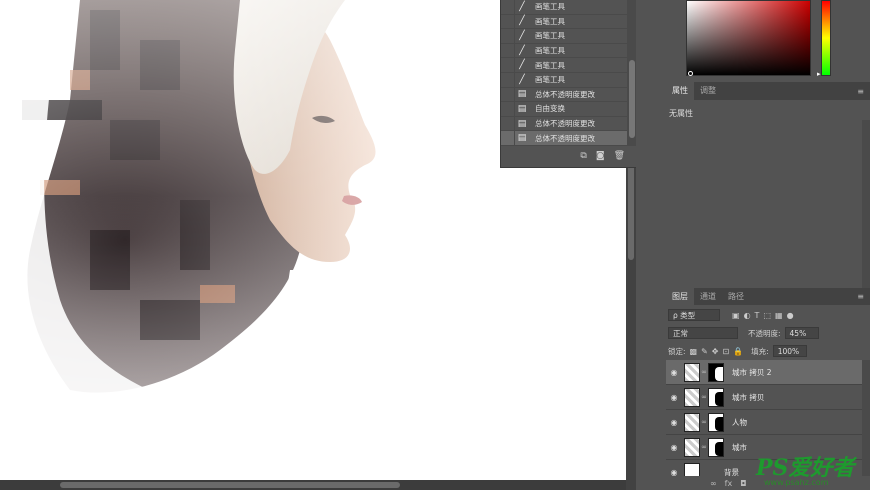  I want to click on watermark-url: www.psahz.com, so click(796, 482).